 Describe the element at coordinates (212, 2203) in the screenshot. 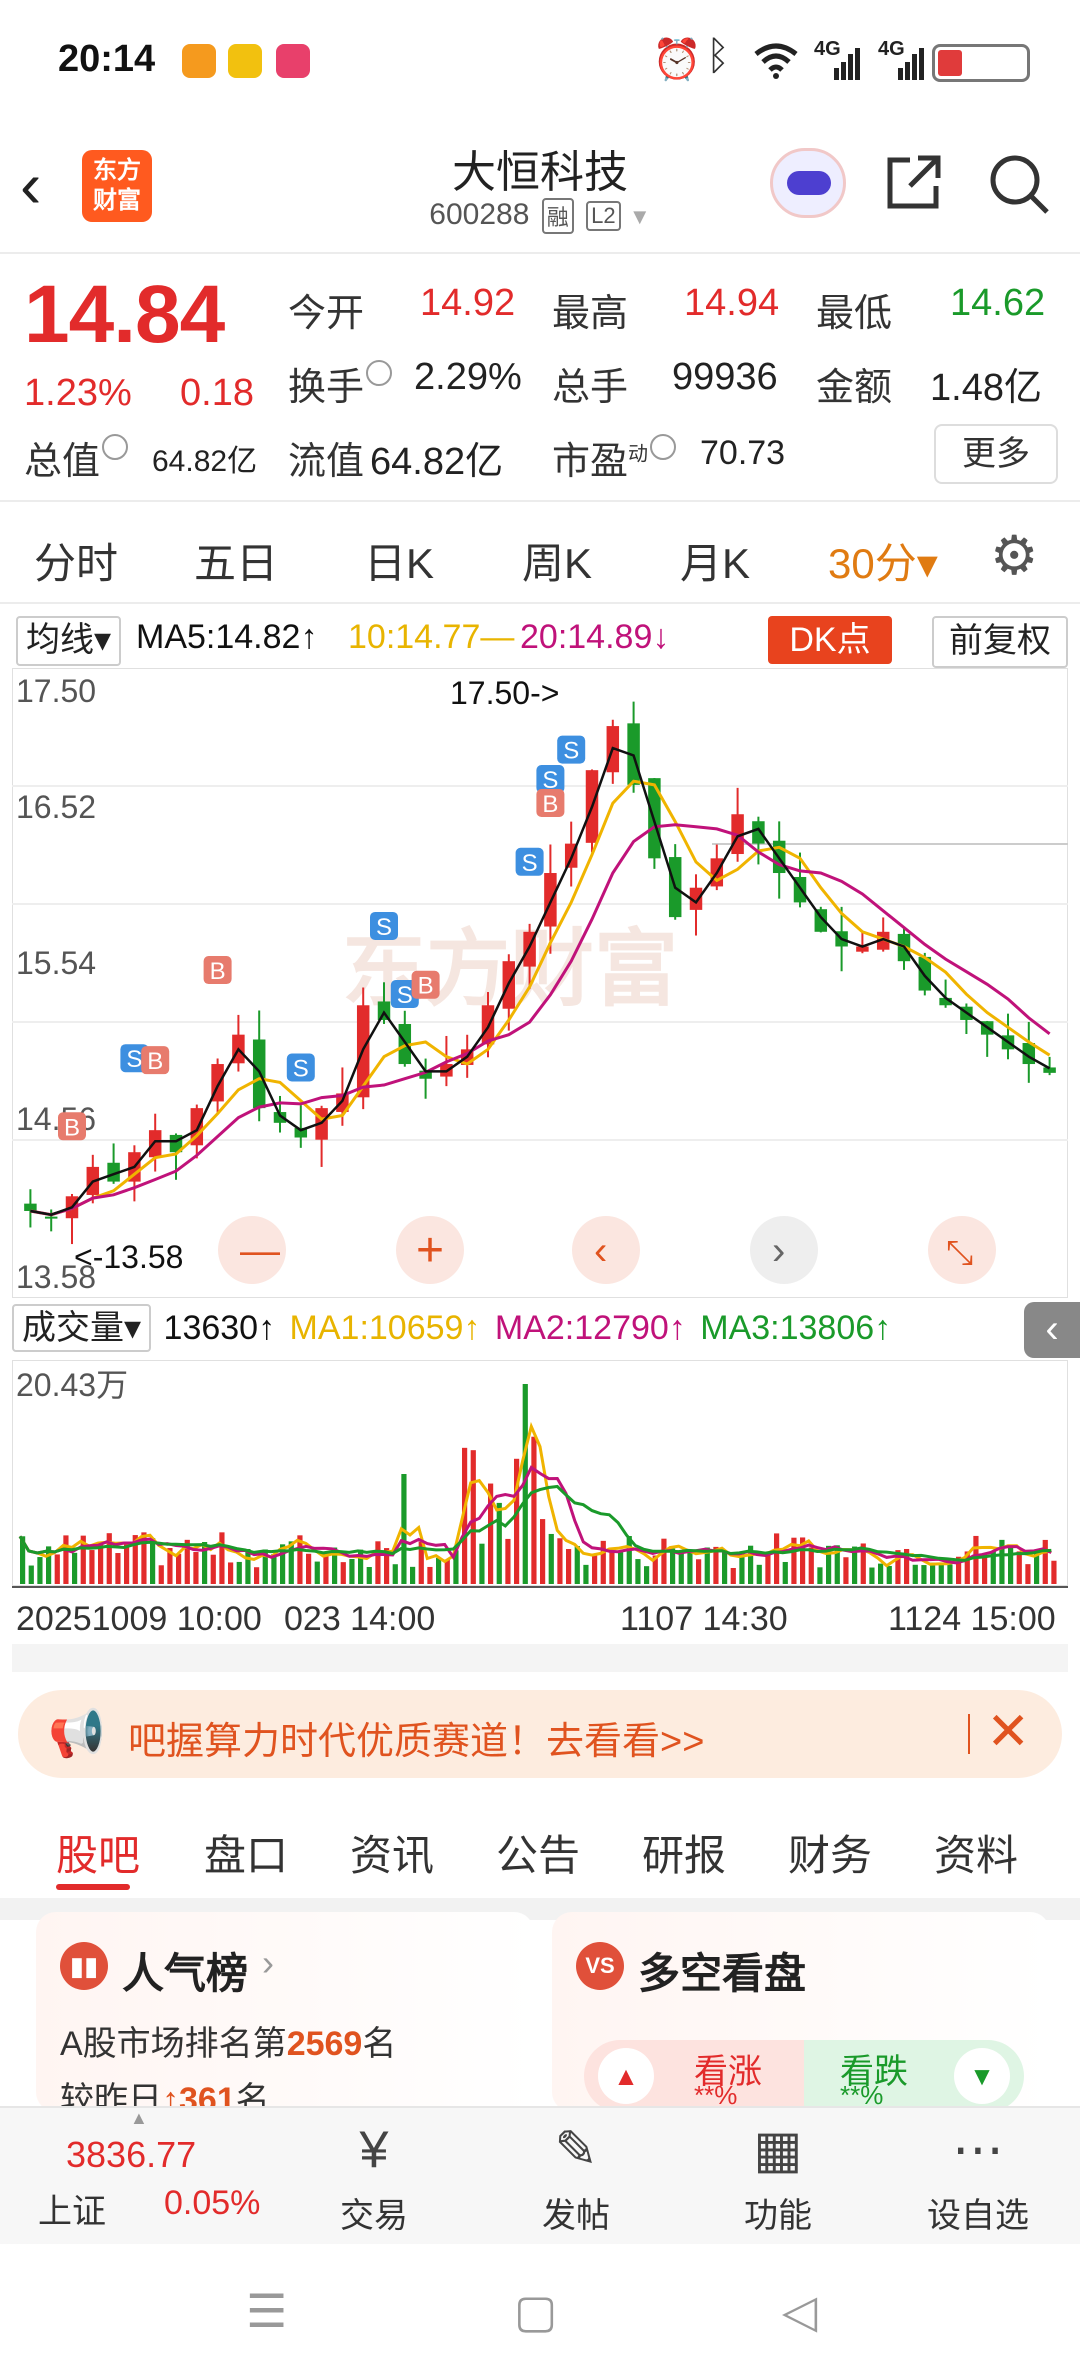

I see `index-change: 0.05%` at that location.